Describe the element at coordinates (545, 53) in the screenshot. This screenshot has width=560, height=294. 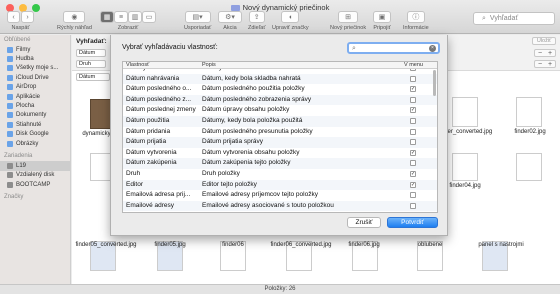
I see `criterion-add-remove: − +` at that location.